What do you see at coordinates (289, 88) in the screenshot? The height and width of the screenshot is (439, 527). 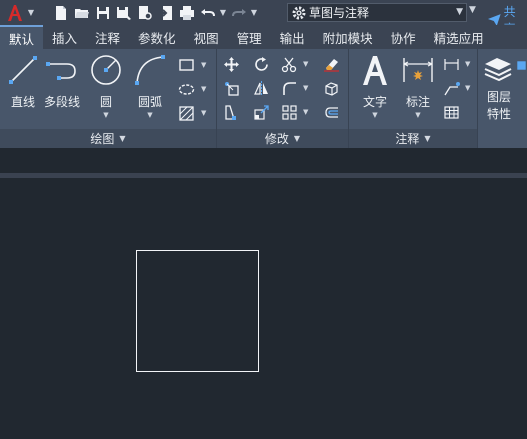 I see `fillet-button` at bounding box center [289, 88].